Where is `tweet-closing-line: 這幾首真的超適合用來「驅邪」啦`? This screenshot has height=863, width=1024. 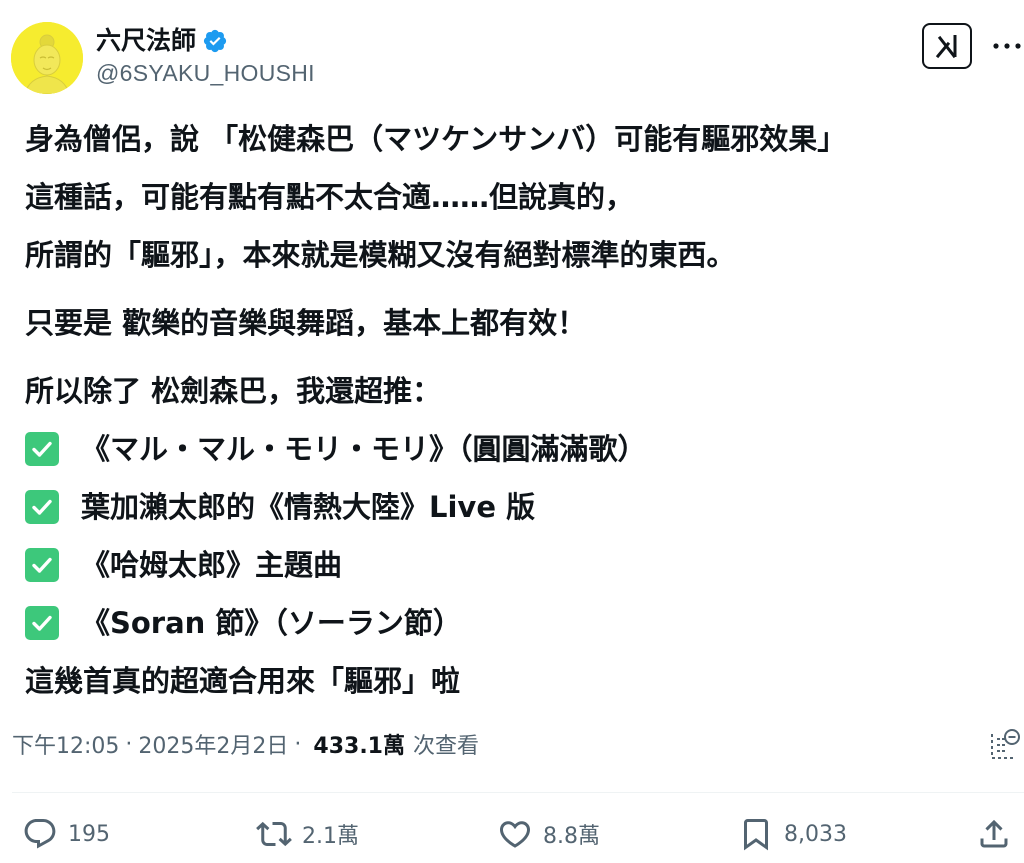
tweet-closing-line: 這幾首真的超適合用來「驅邪」啦 is located at coordinates (243, 681).